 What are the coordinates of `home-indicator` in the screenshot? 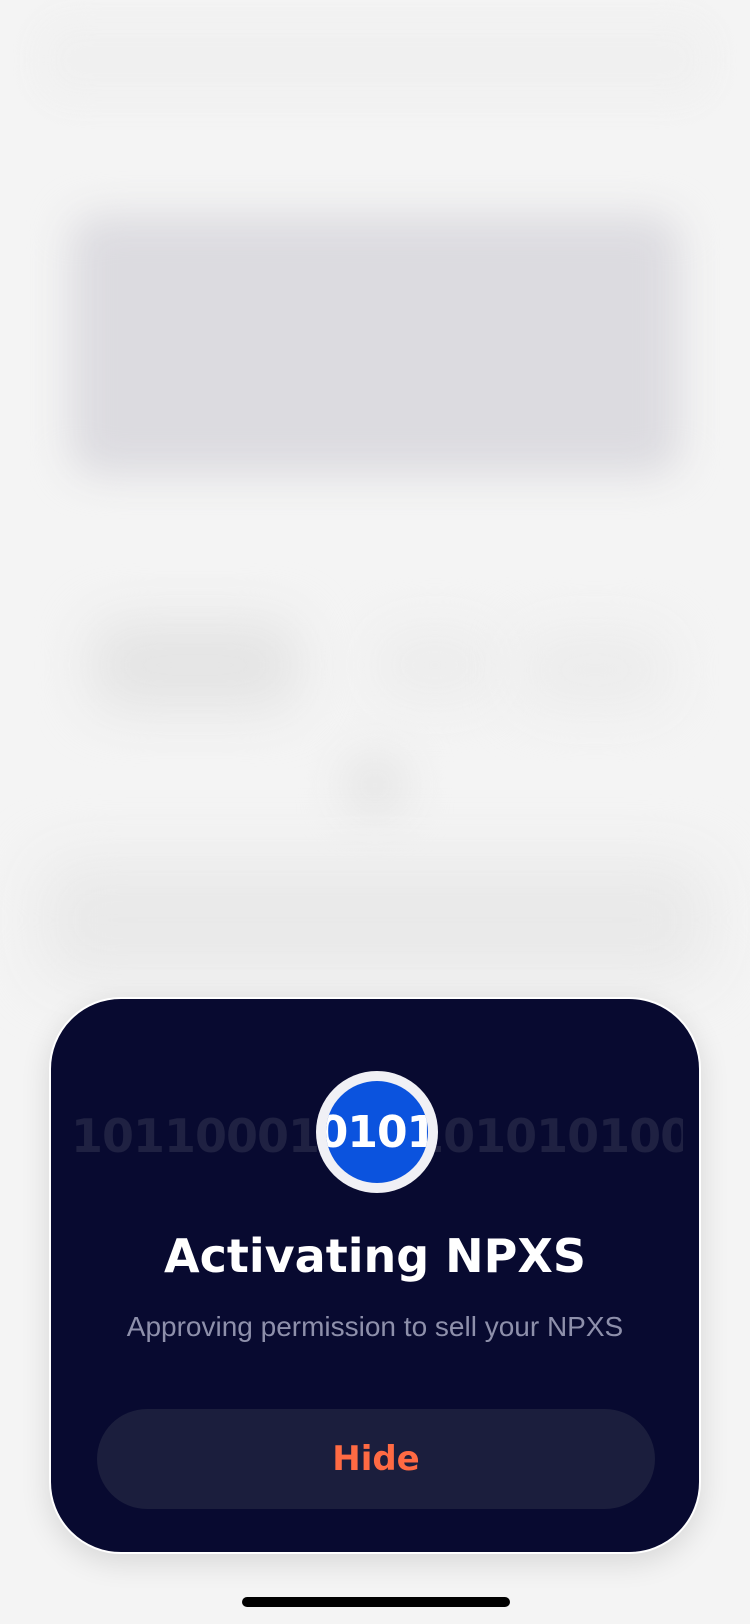 It's located at (376, 1602).